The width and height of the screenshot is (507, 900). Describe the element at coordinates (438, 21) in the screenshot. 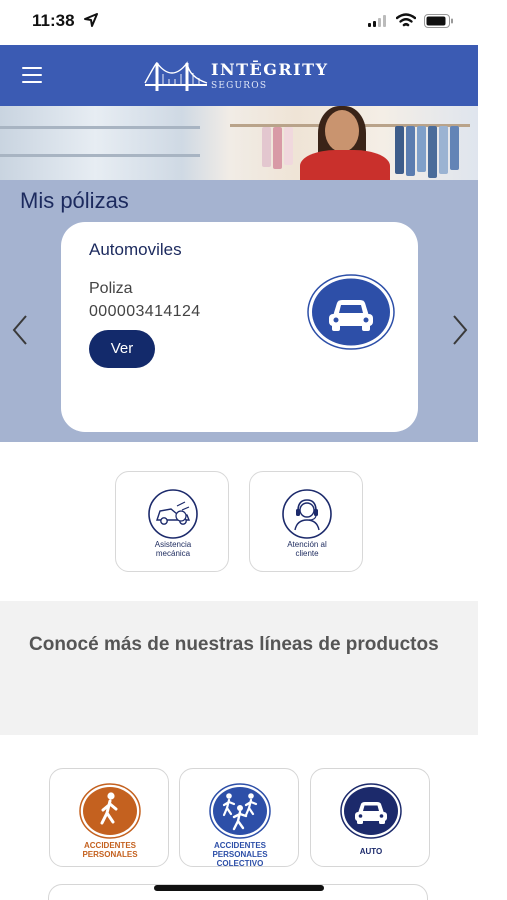

I see `battery-icon` at that location.